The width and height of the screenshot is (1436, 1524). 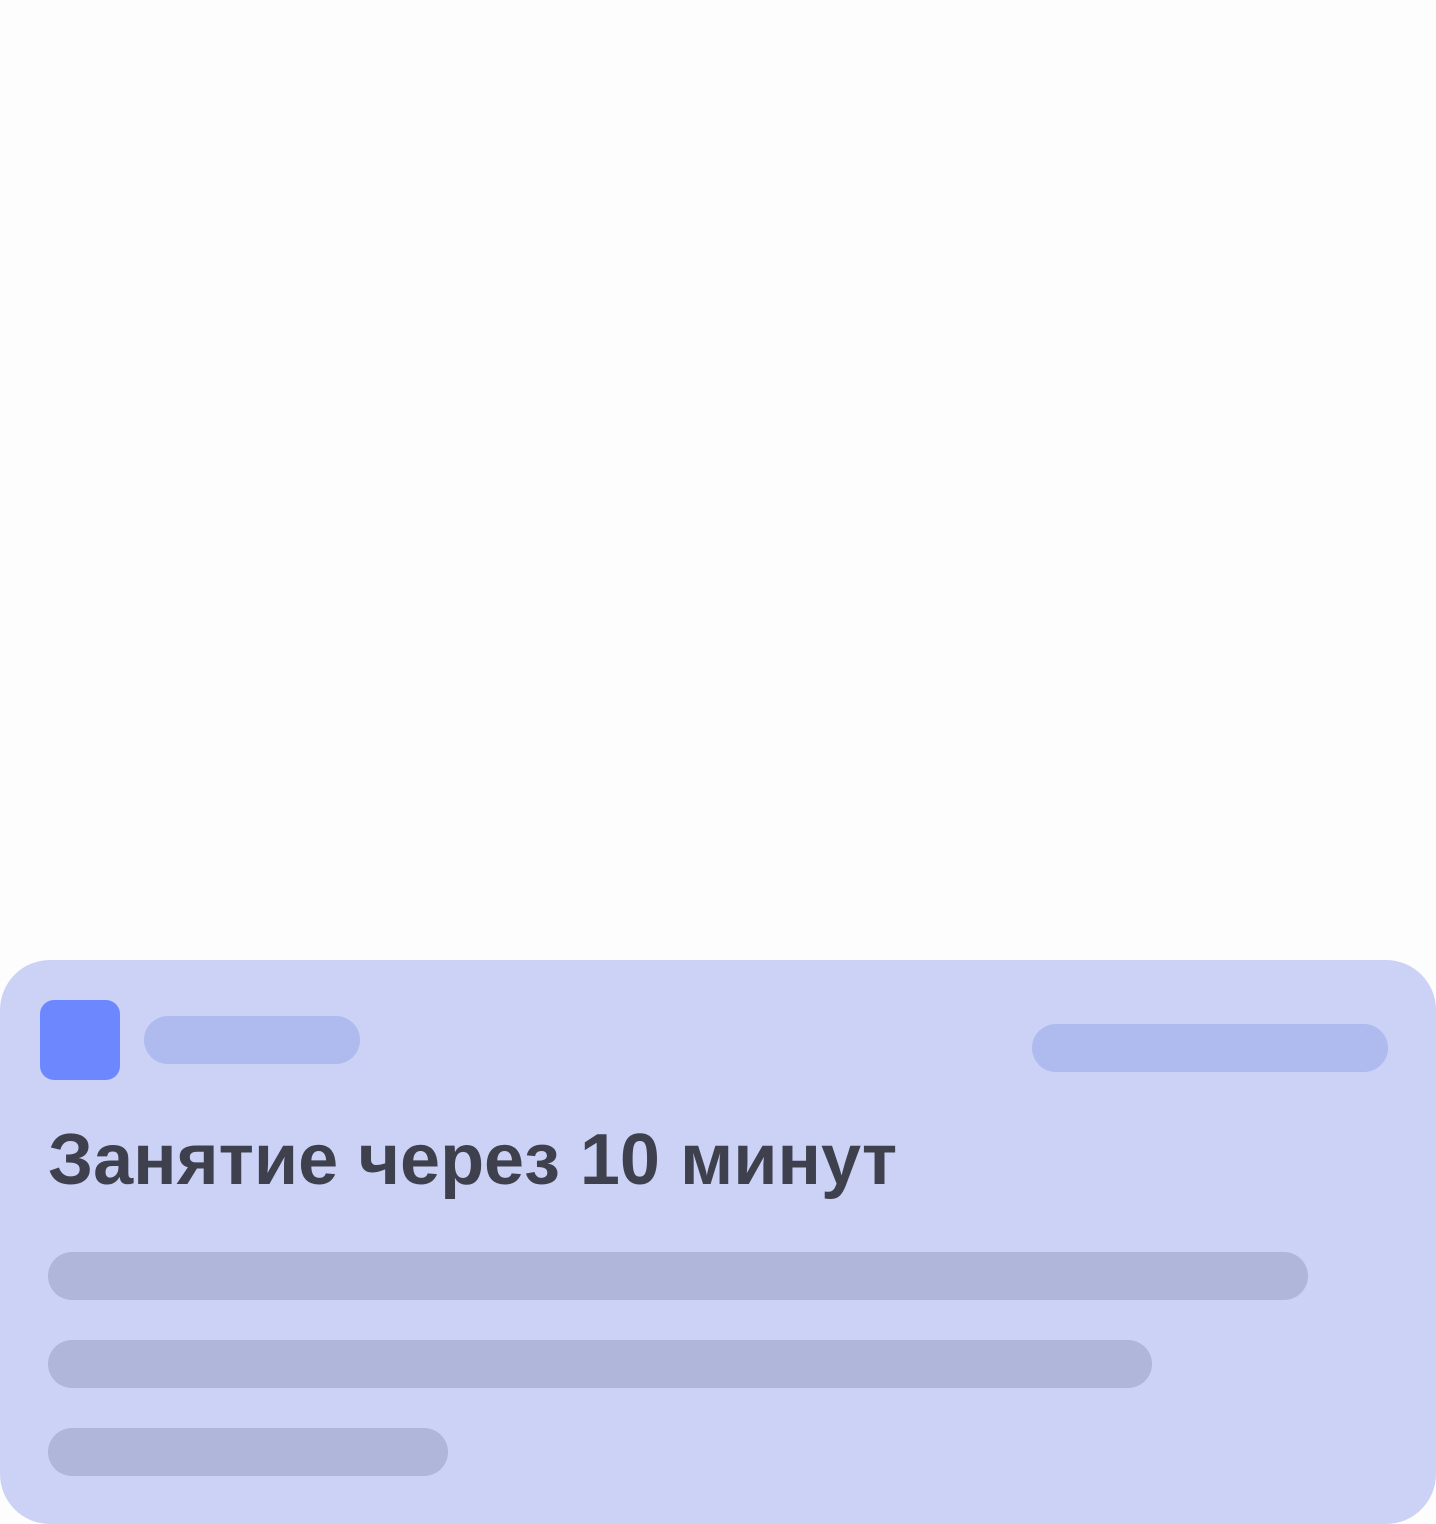 I want to click on app-name-placeholder, so click(x=252, y=1040).